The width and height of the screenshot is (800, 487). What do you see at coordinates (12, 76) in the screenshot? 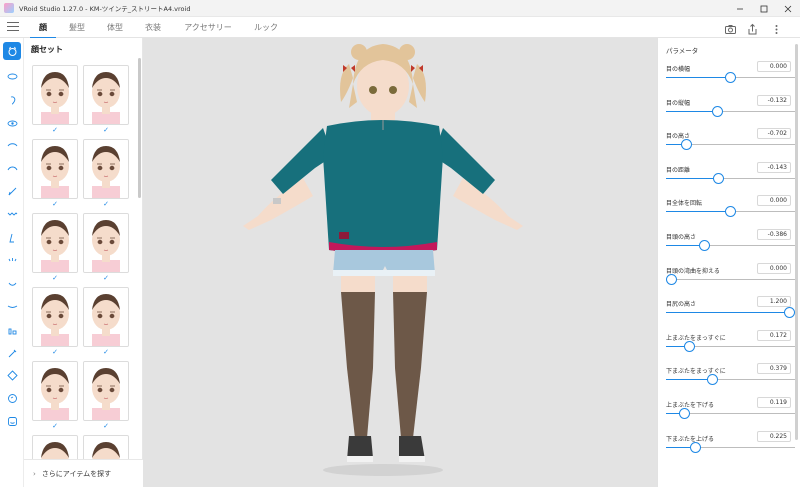
I see `rail-eye-shape` at bounding box center [12, 76].